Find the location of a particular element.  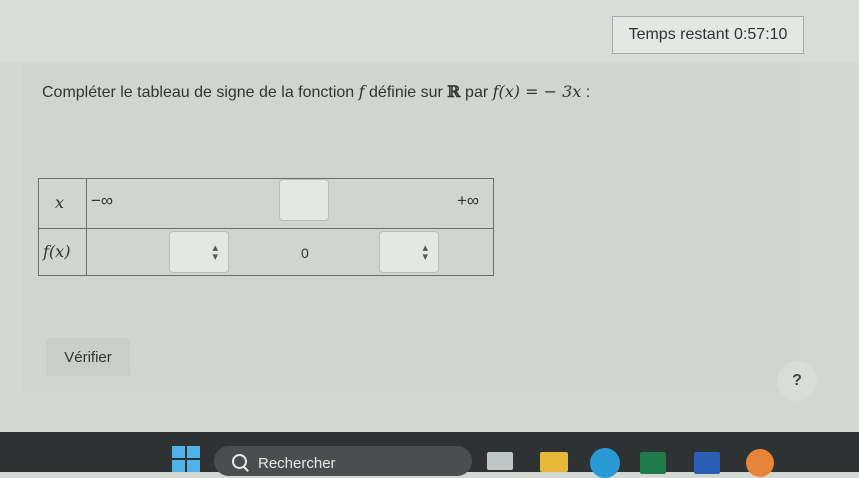

sign-table: x −∞ +∞ f(x) ▴ ▾ 0 ▴ ▾ is located at coordinates (266, 227).